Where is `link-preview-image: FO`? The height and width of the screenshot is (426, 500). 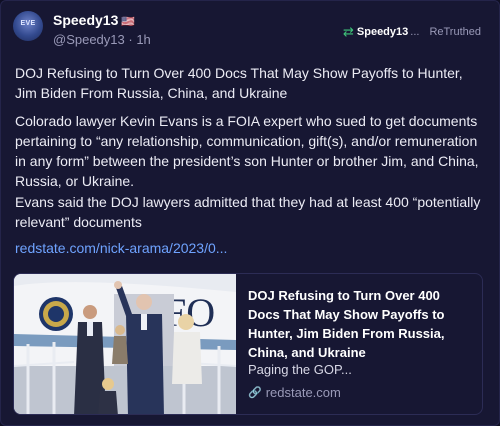
link-preview-image: FO is located at coordinates (125, 344).